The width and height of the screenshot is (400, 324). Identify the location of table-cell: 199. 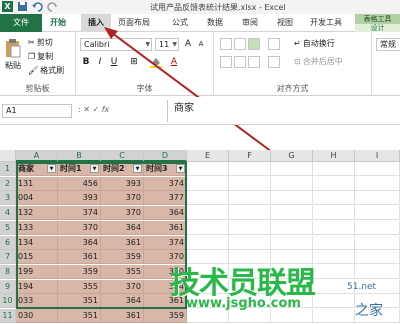
(37, 271).